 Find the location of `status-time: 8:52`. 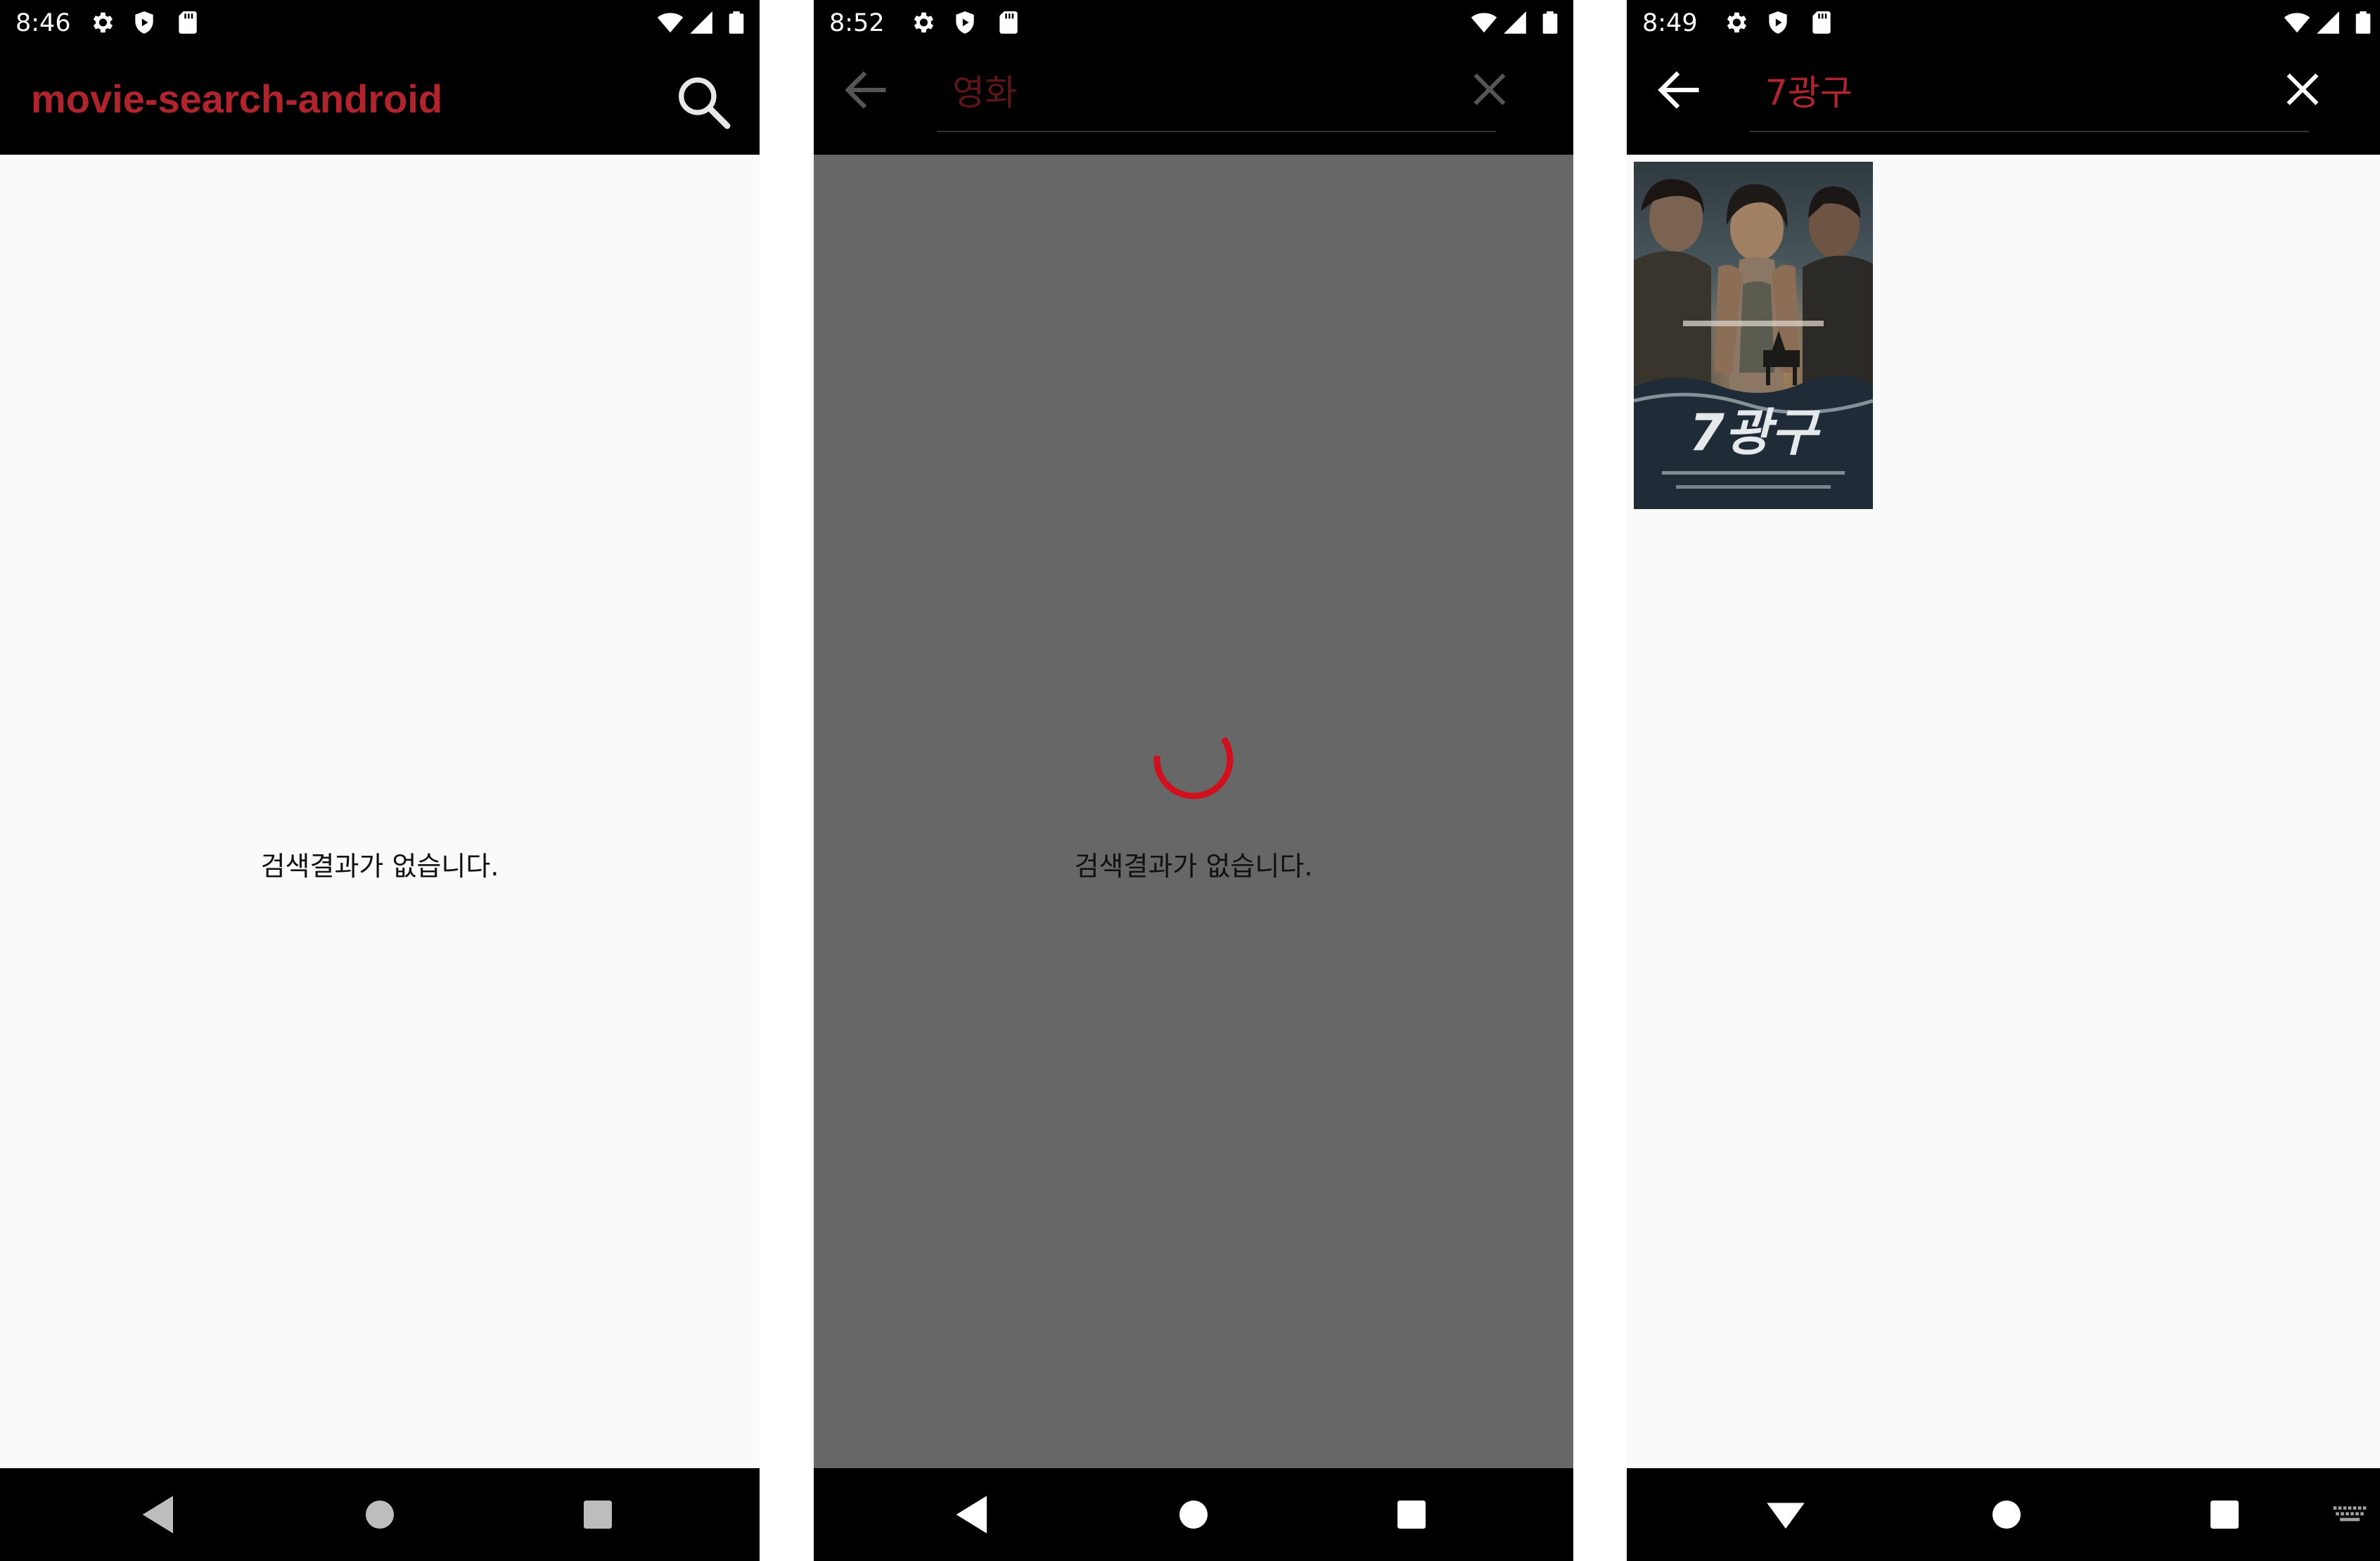

status-time: 8:52 is located at coordinates (857, 23).